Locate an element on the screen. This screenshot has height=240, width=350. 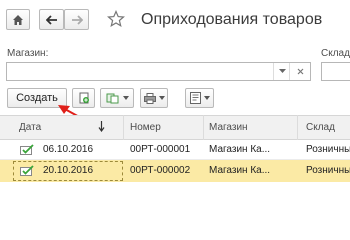
cell-date: 20.10.2016 is located at coordinates (68, 170).